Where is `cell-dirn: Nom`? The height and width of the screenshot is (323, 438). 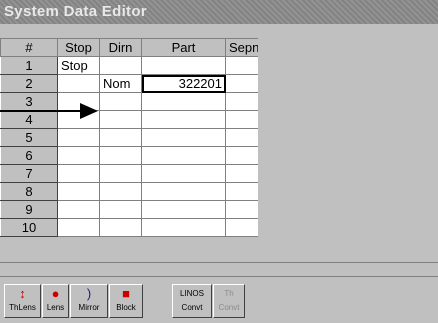
cell-dirn: Nom is located at coordinates (120, 83).